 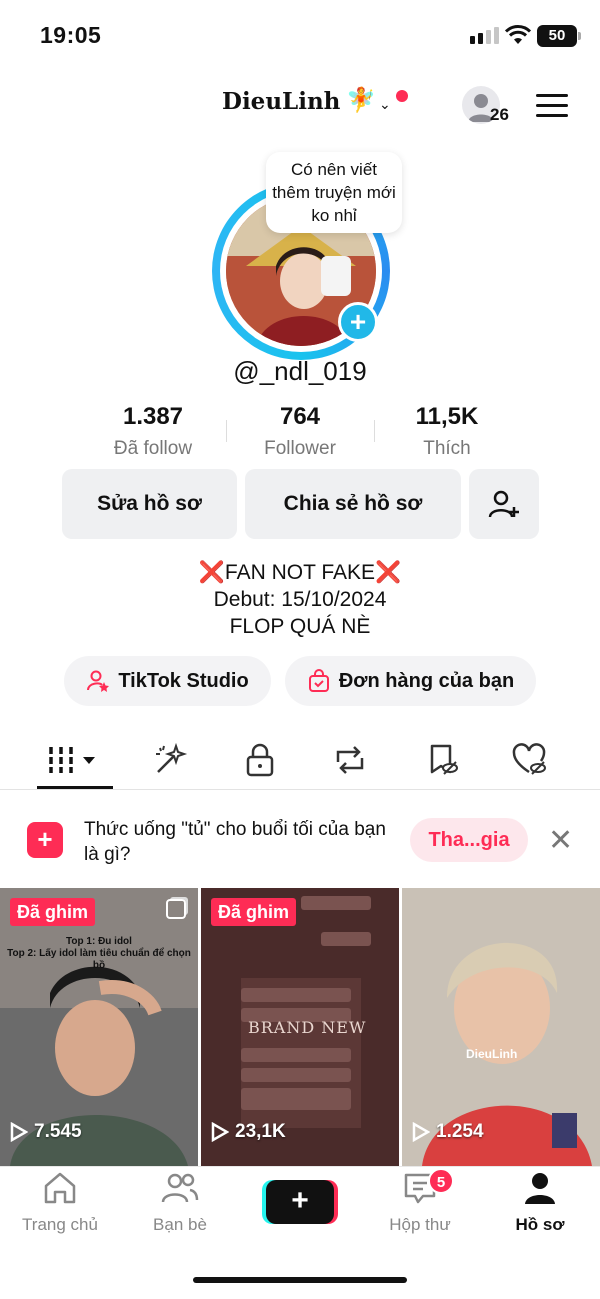 I want to click on view-count: 1.254, so click(x=448, y=1132).